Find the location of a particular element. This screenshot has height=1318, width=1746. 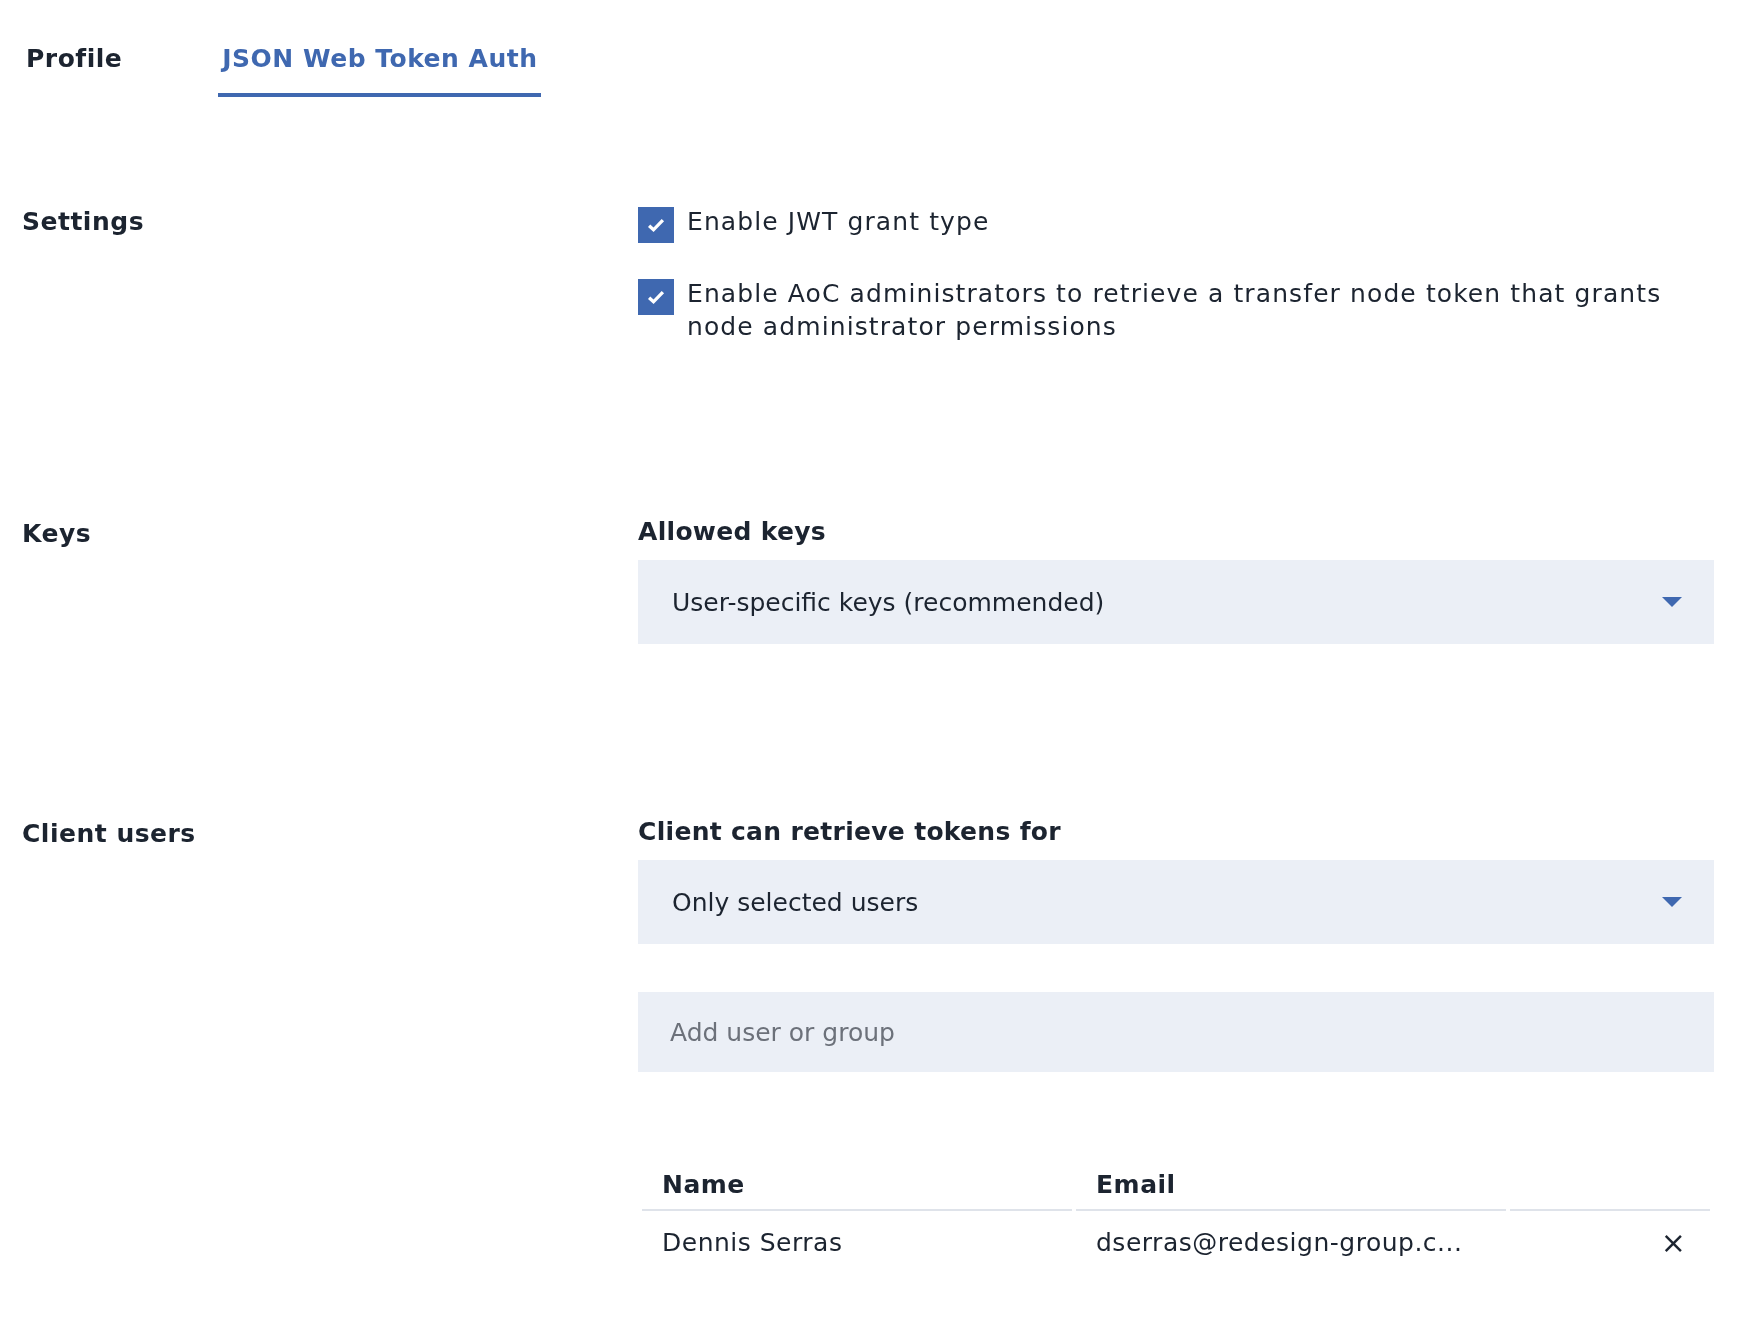

checkbox-label: Enable JWT grant type is located at coordinates (838, 222).